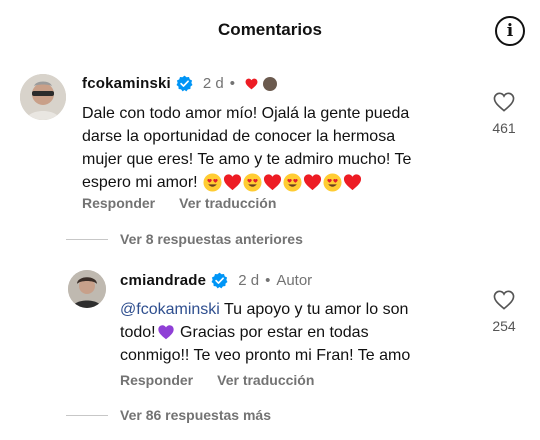 The image size is (540, 440). Describe the element at coordinates (195, 415) in the screenshot. I see `view-replies-label: Ver 86 respuestas más` at that location.